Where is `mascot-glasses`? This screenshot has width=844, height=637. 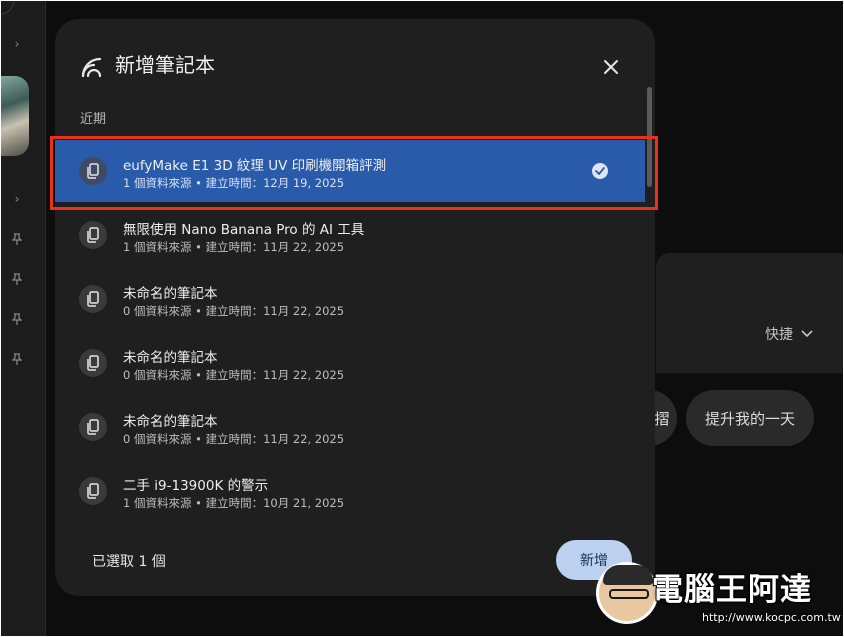
mascot-glasses is located at coordinates (629, 594).